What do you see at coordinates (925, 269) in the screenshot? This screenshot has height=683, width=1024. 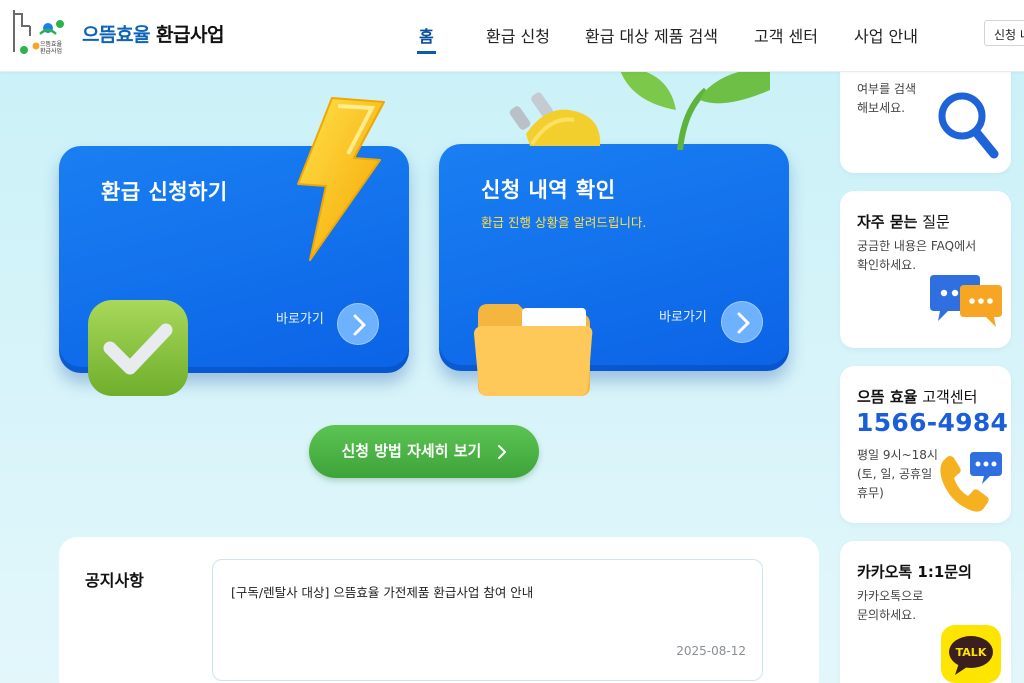 I see `side-faq: 자주 묻는 질문 궁금한 내용은 FAQ에서 확인하세요.` at bounding box center [925, 269].